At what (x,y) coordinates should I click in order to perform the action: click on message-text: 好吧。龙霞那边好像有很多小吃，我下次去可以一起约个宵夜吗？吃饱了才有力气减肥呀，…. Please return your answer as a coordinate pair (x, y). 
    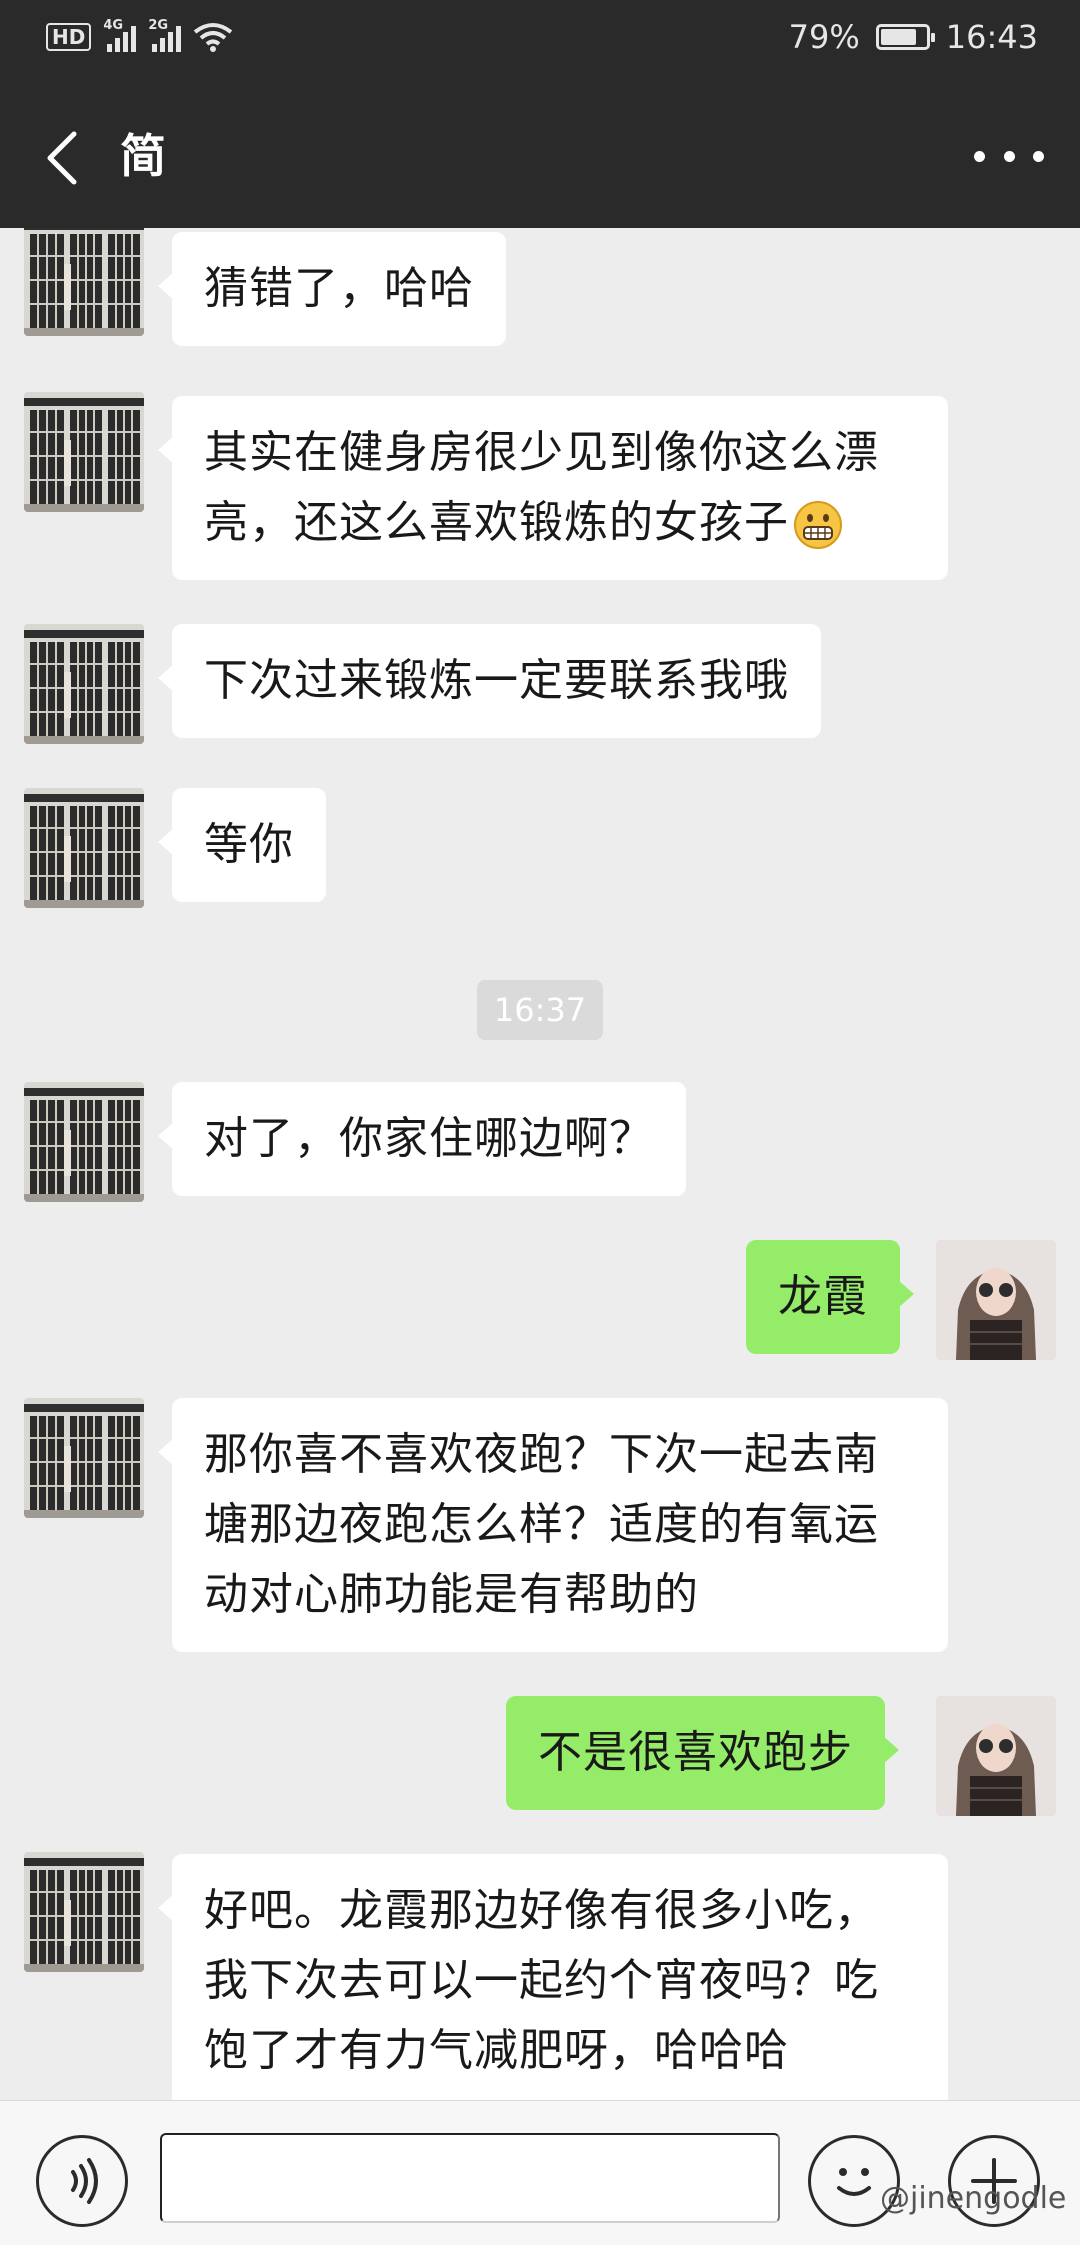
    Looking at the image, I should click on (541, 1980).